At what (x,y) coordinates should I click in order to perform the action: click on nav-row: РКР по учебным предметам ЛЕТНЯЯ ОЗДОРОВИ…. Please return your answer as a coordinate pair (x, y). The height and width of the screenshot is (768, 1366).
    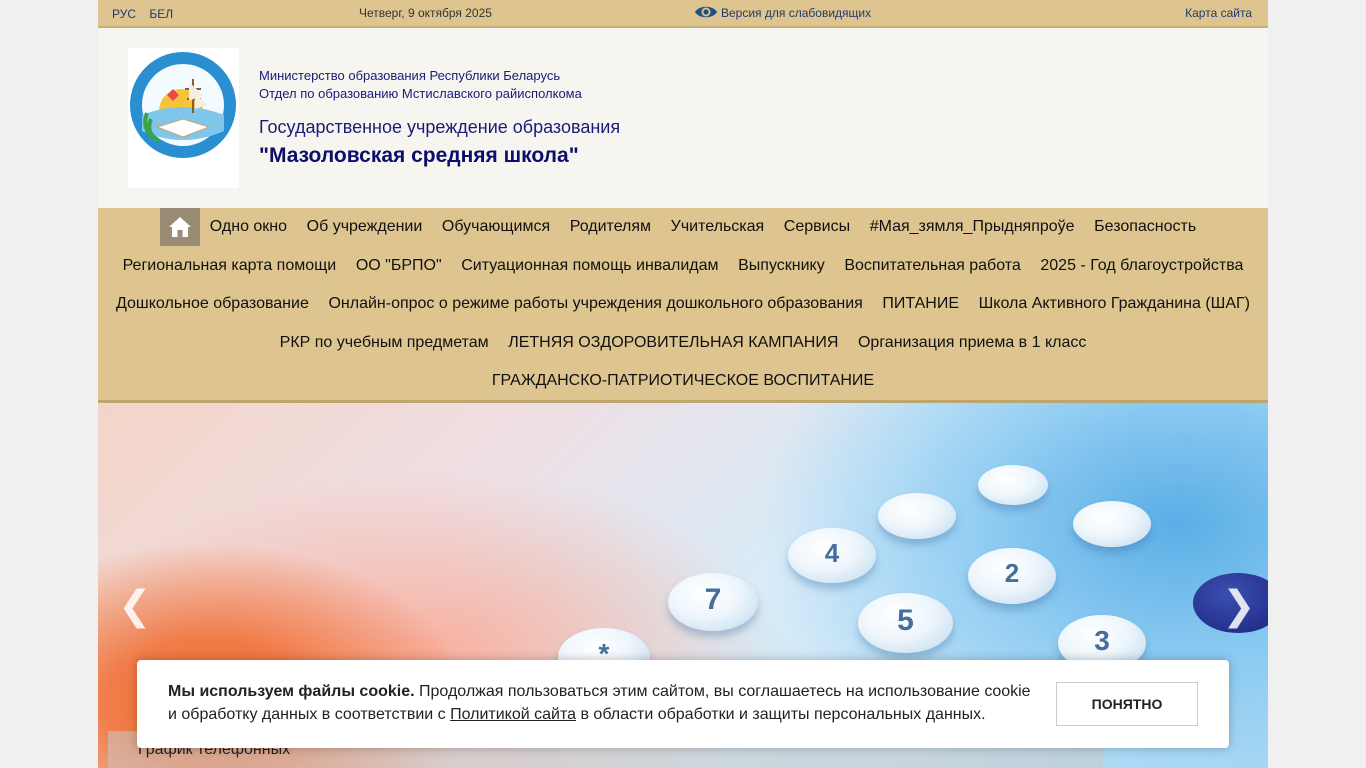
    Looking at the image, I should click on (683, 343).